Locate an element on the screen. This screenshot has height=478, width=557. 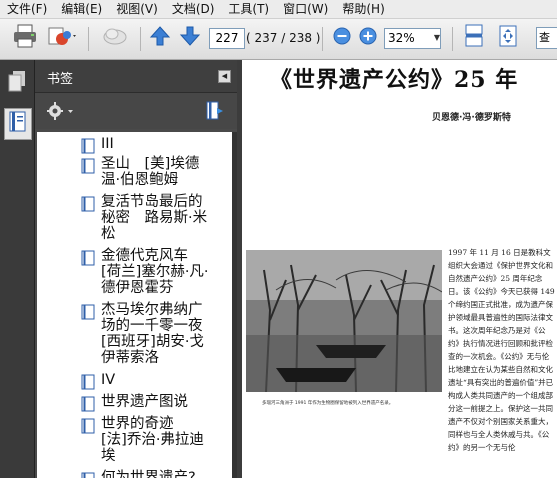
page-number-input: 227 is located at coordinates (227, 38).